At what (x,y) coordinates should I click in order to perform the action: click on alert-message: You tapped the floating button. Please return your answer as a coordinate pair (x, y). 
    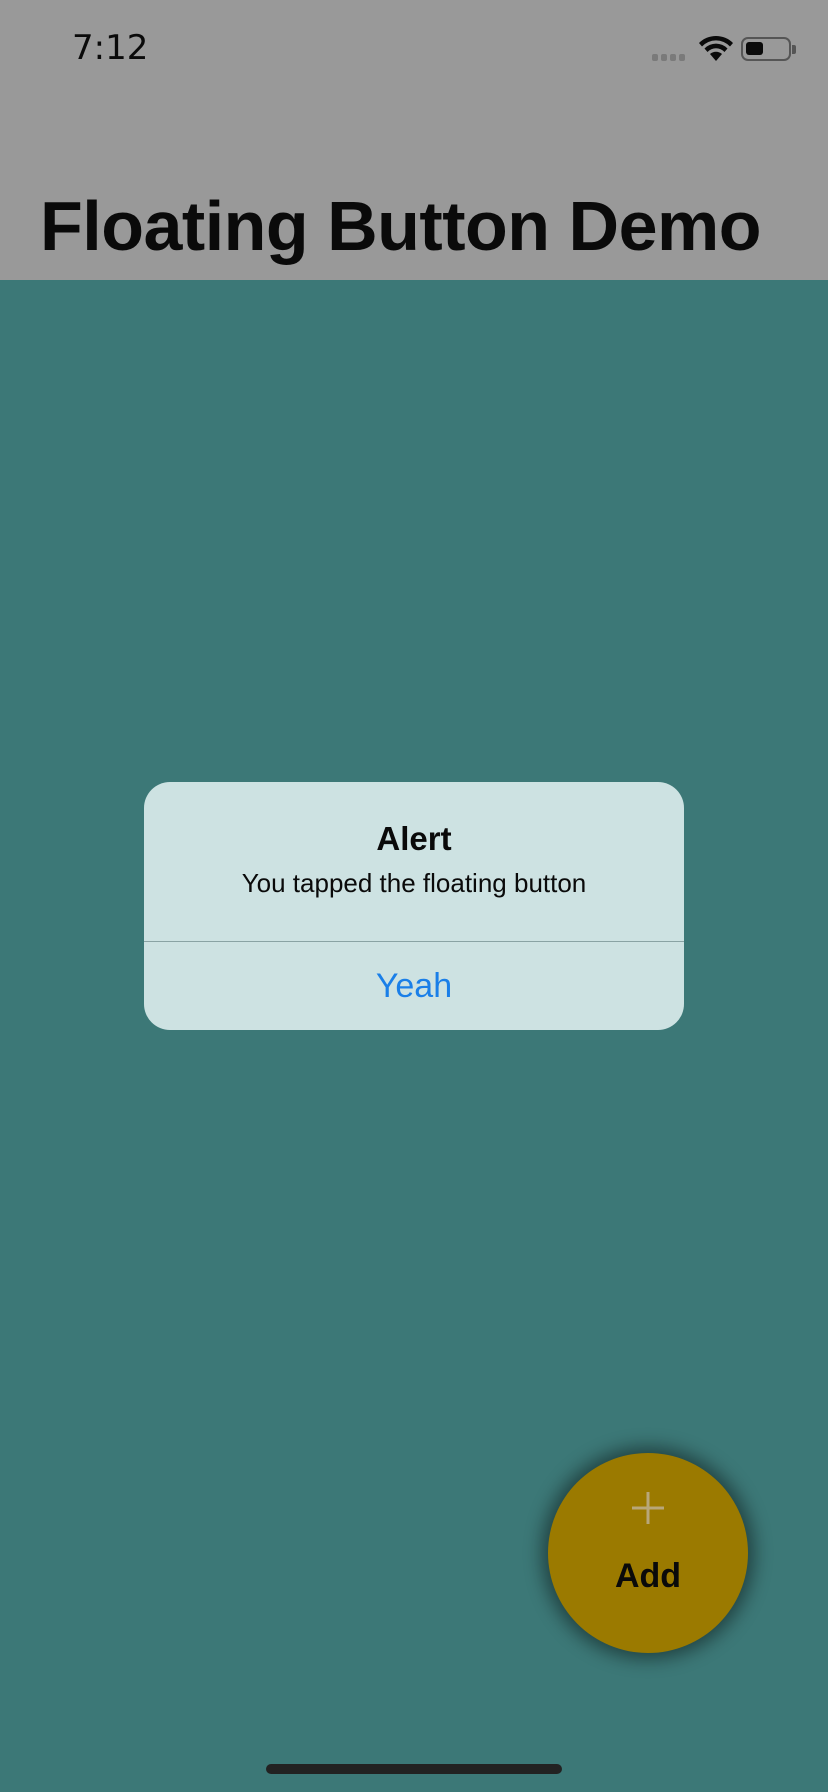
    Looking at the image, I should click on (414, 883).